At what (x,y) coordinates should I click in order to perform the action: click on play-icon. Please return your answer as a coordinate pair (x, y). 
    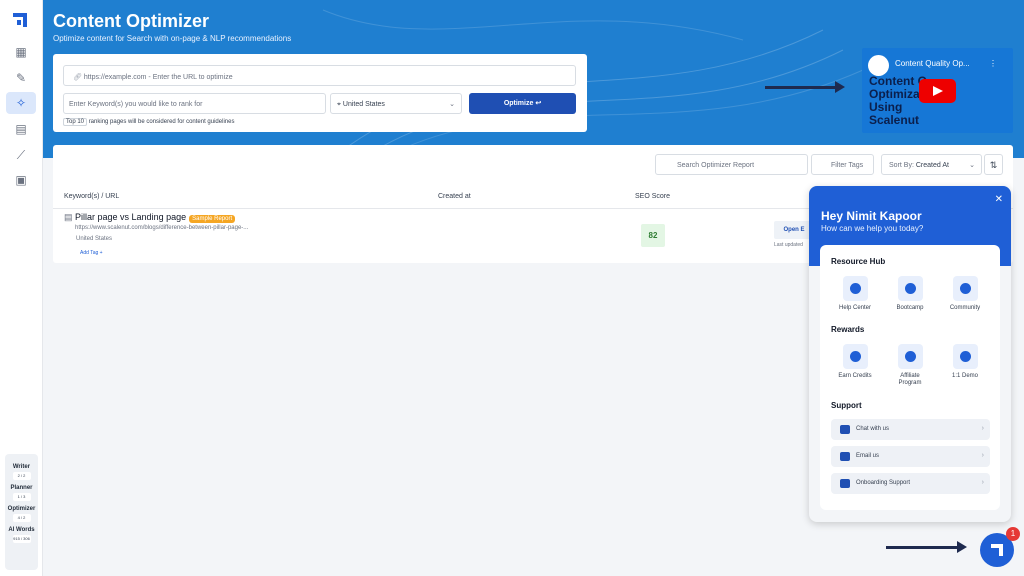
    Looking at the image, I should click on (937, 91).